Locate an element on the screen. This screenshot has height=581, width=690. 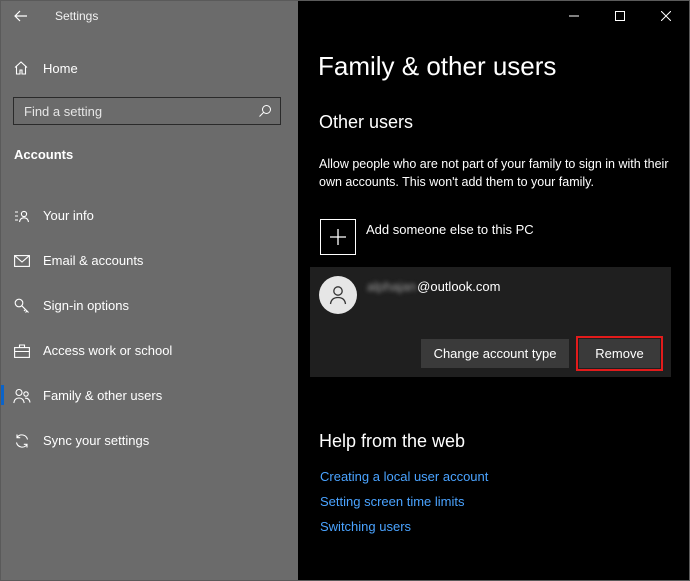
home-label: Home is located at coordinates (60, 68).